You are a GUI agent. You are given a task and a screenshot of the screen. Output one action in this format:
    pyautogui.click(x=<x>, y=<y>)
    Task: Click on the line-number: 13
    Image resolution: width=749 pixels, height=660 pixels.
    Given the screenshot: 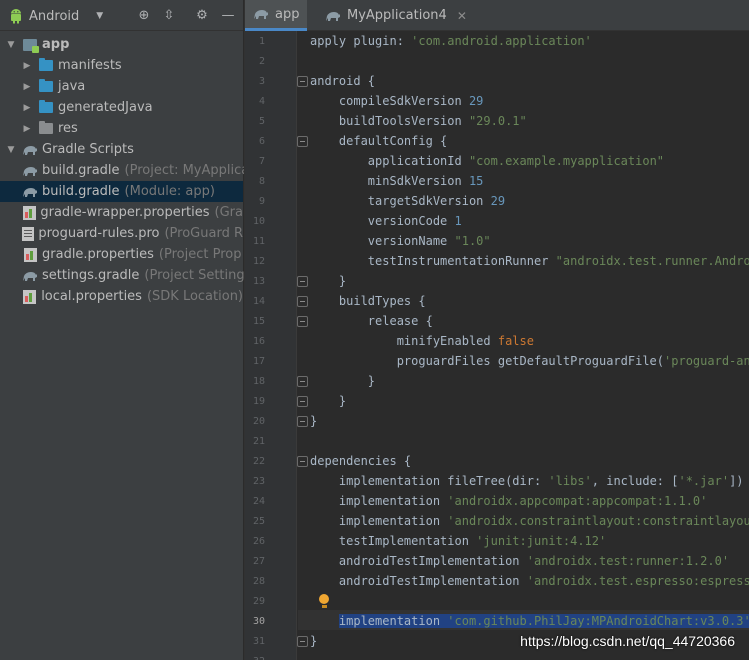 What is the action you would take?
    pyautogui.click(x=258, y=281)
    